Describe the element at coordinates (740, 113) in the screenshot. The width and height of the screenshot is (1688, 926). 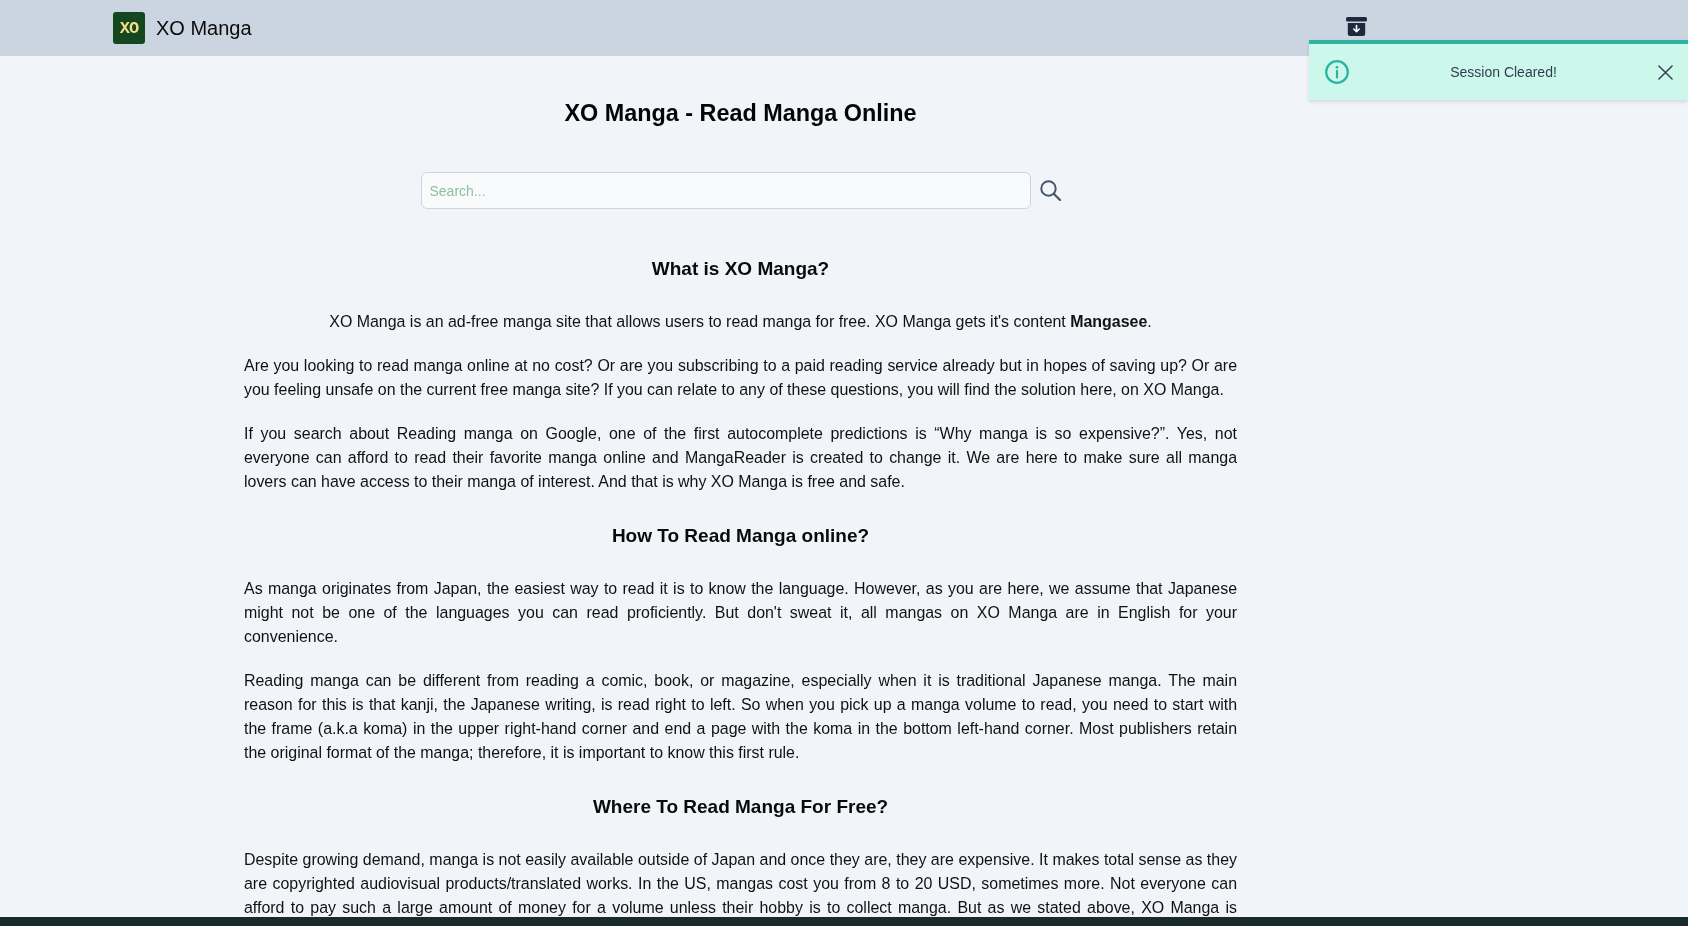
I see `page-title: XO Manga - Read Manga Online` at that location.